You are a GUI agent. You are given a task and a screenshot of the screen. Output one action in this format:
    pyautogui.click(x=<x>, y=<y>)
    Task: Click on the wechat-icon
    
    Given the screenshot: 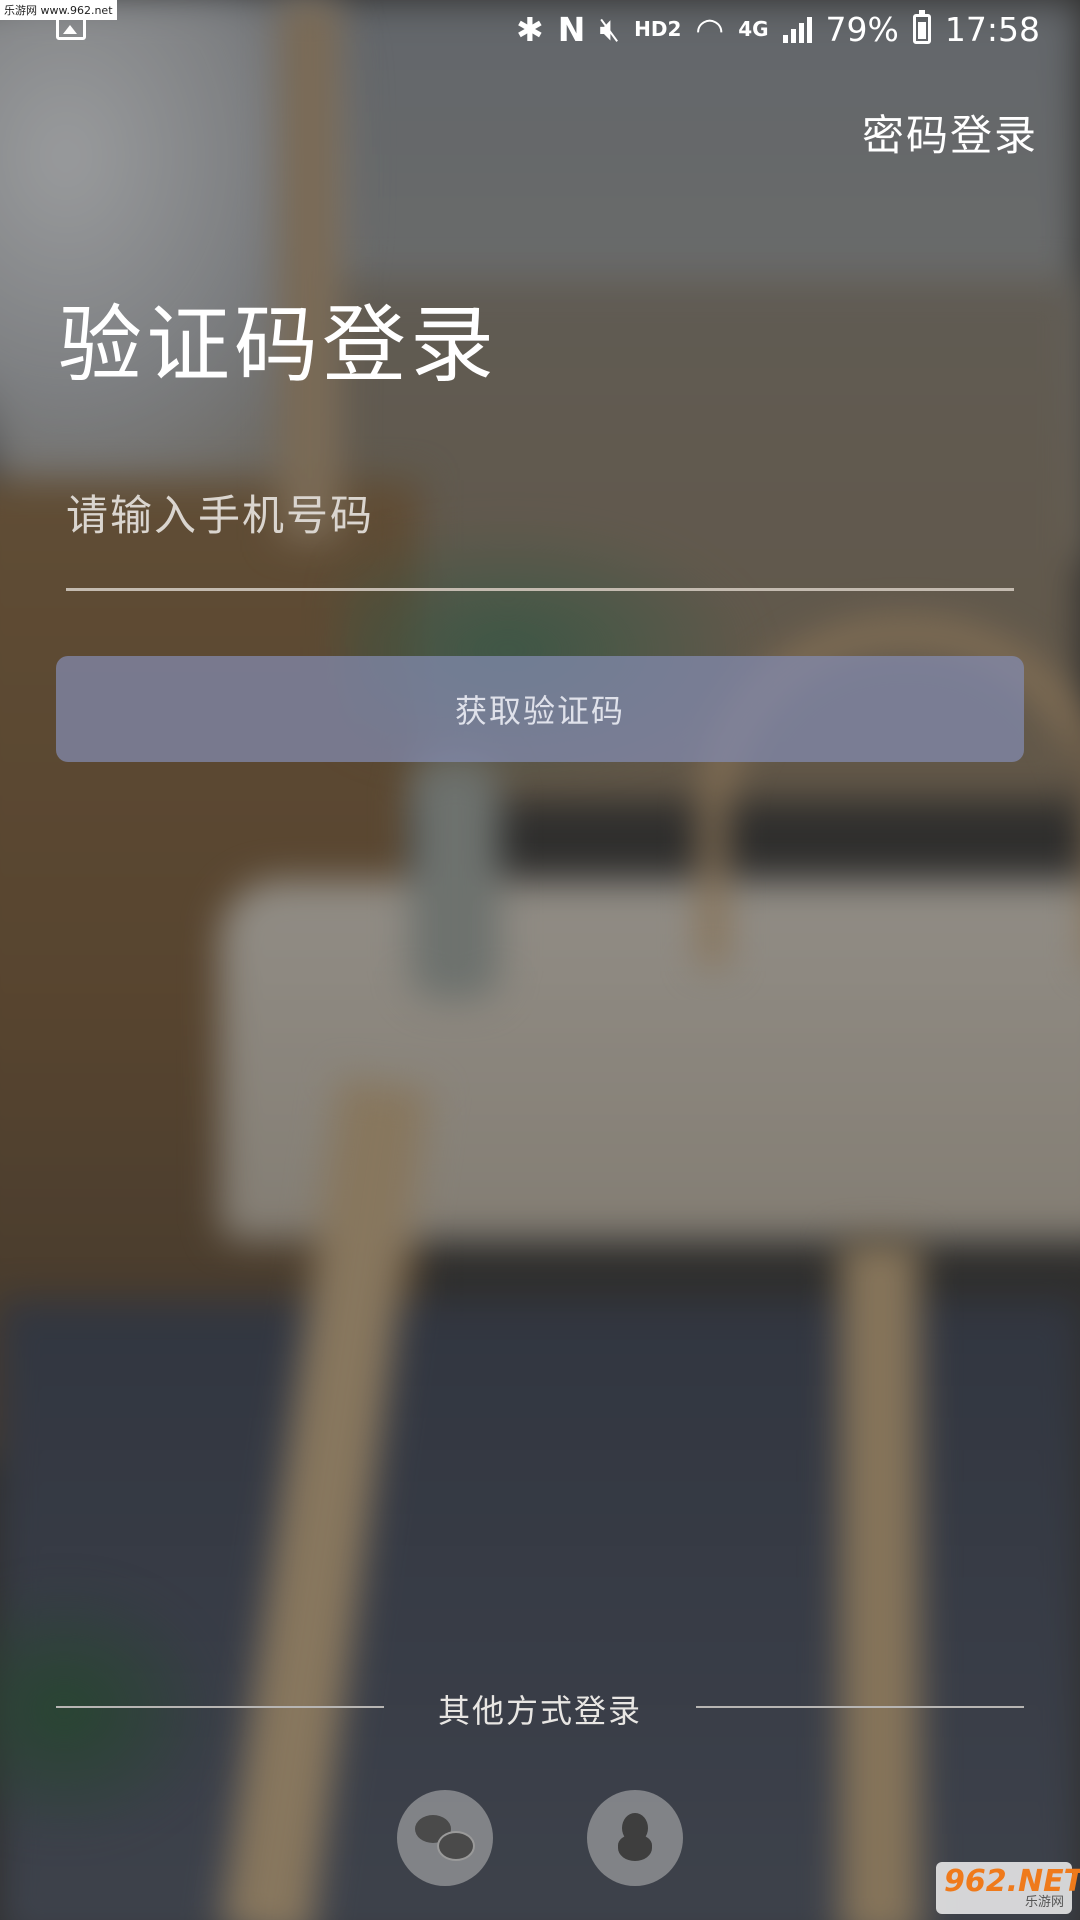 What is the action you would take?
    pyautogui.click(x=445, y=1838)
    